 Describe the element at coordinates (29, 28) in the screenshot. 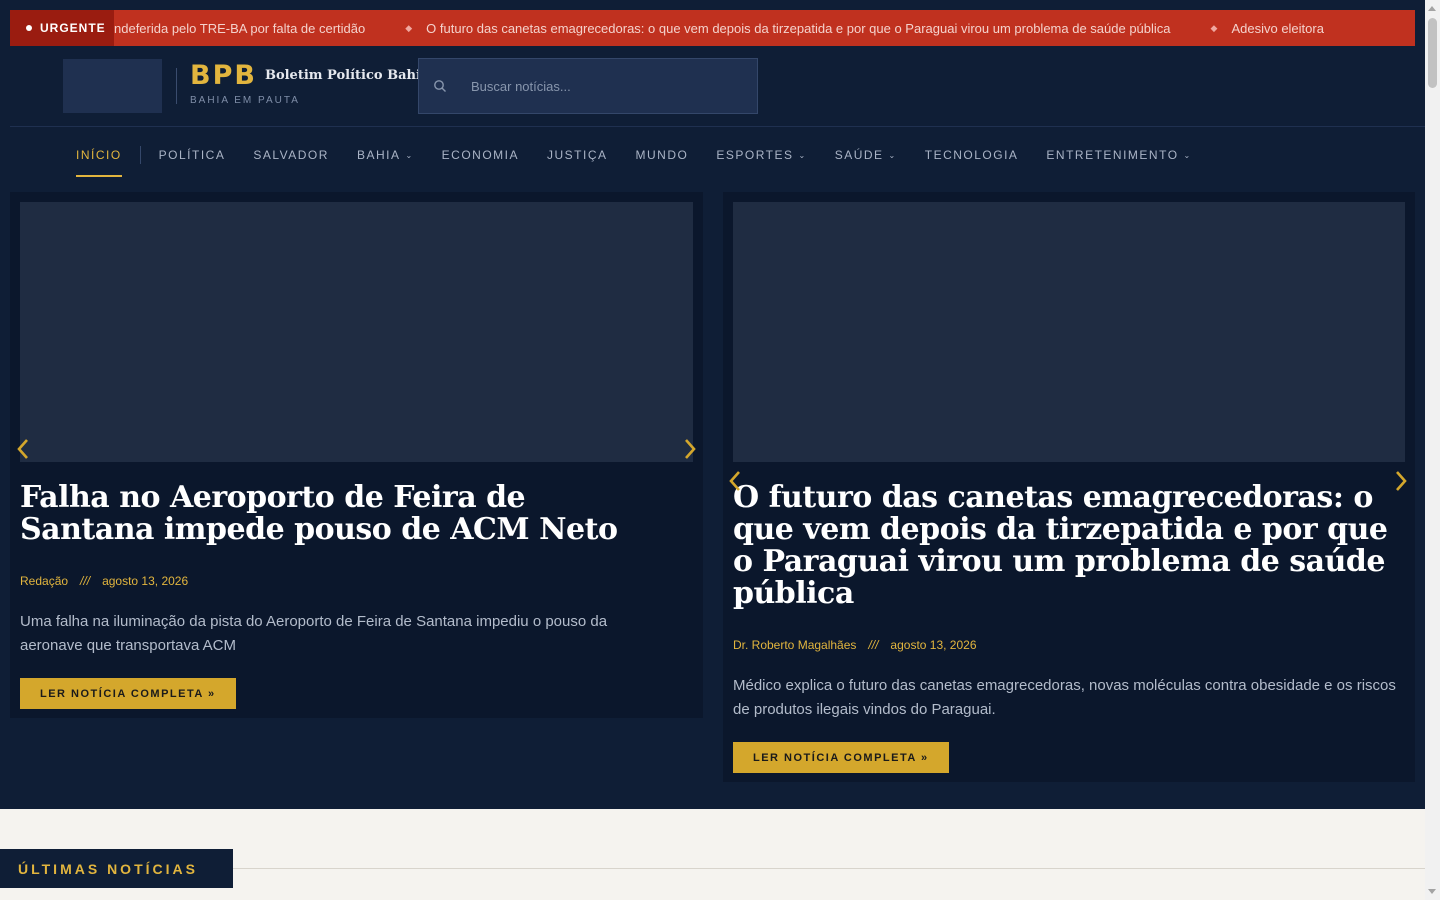

I see `dot-icon` at that location.